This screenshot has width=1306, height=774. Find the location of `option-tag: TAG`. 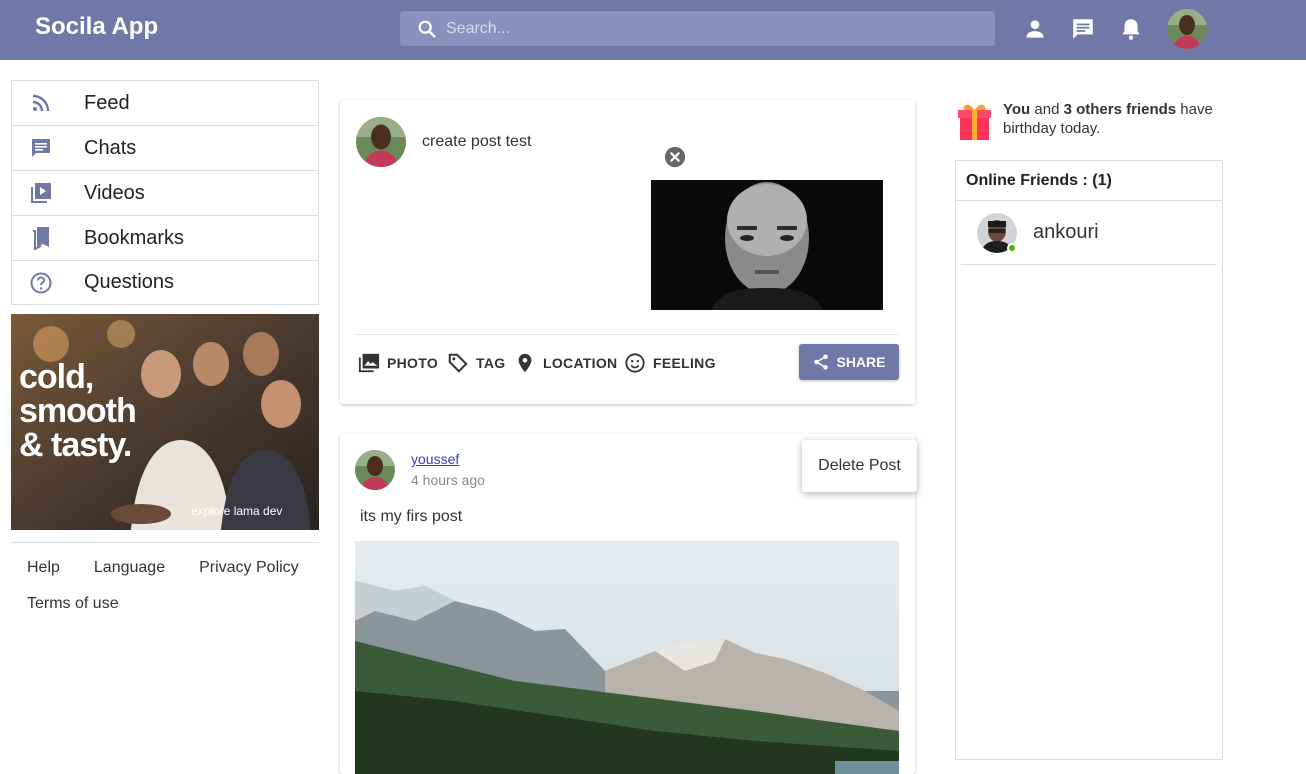

option-tag: TAG is located at coordinates (476, 363).